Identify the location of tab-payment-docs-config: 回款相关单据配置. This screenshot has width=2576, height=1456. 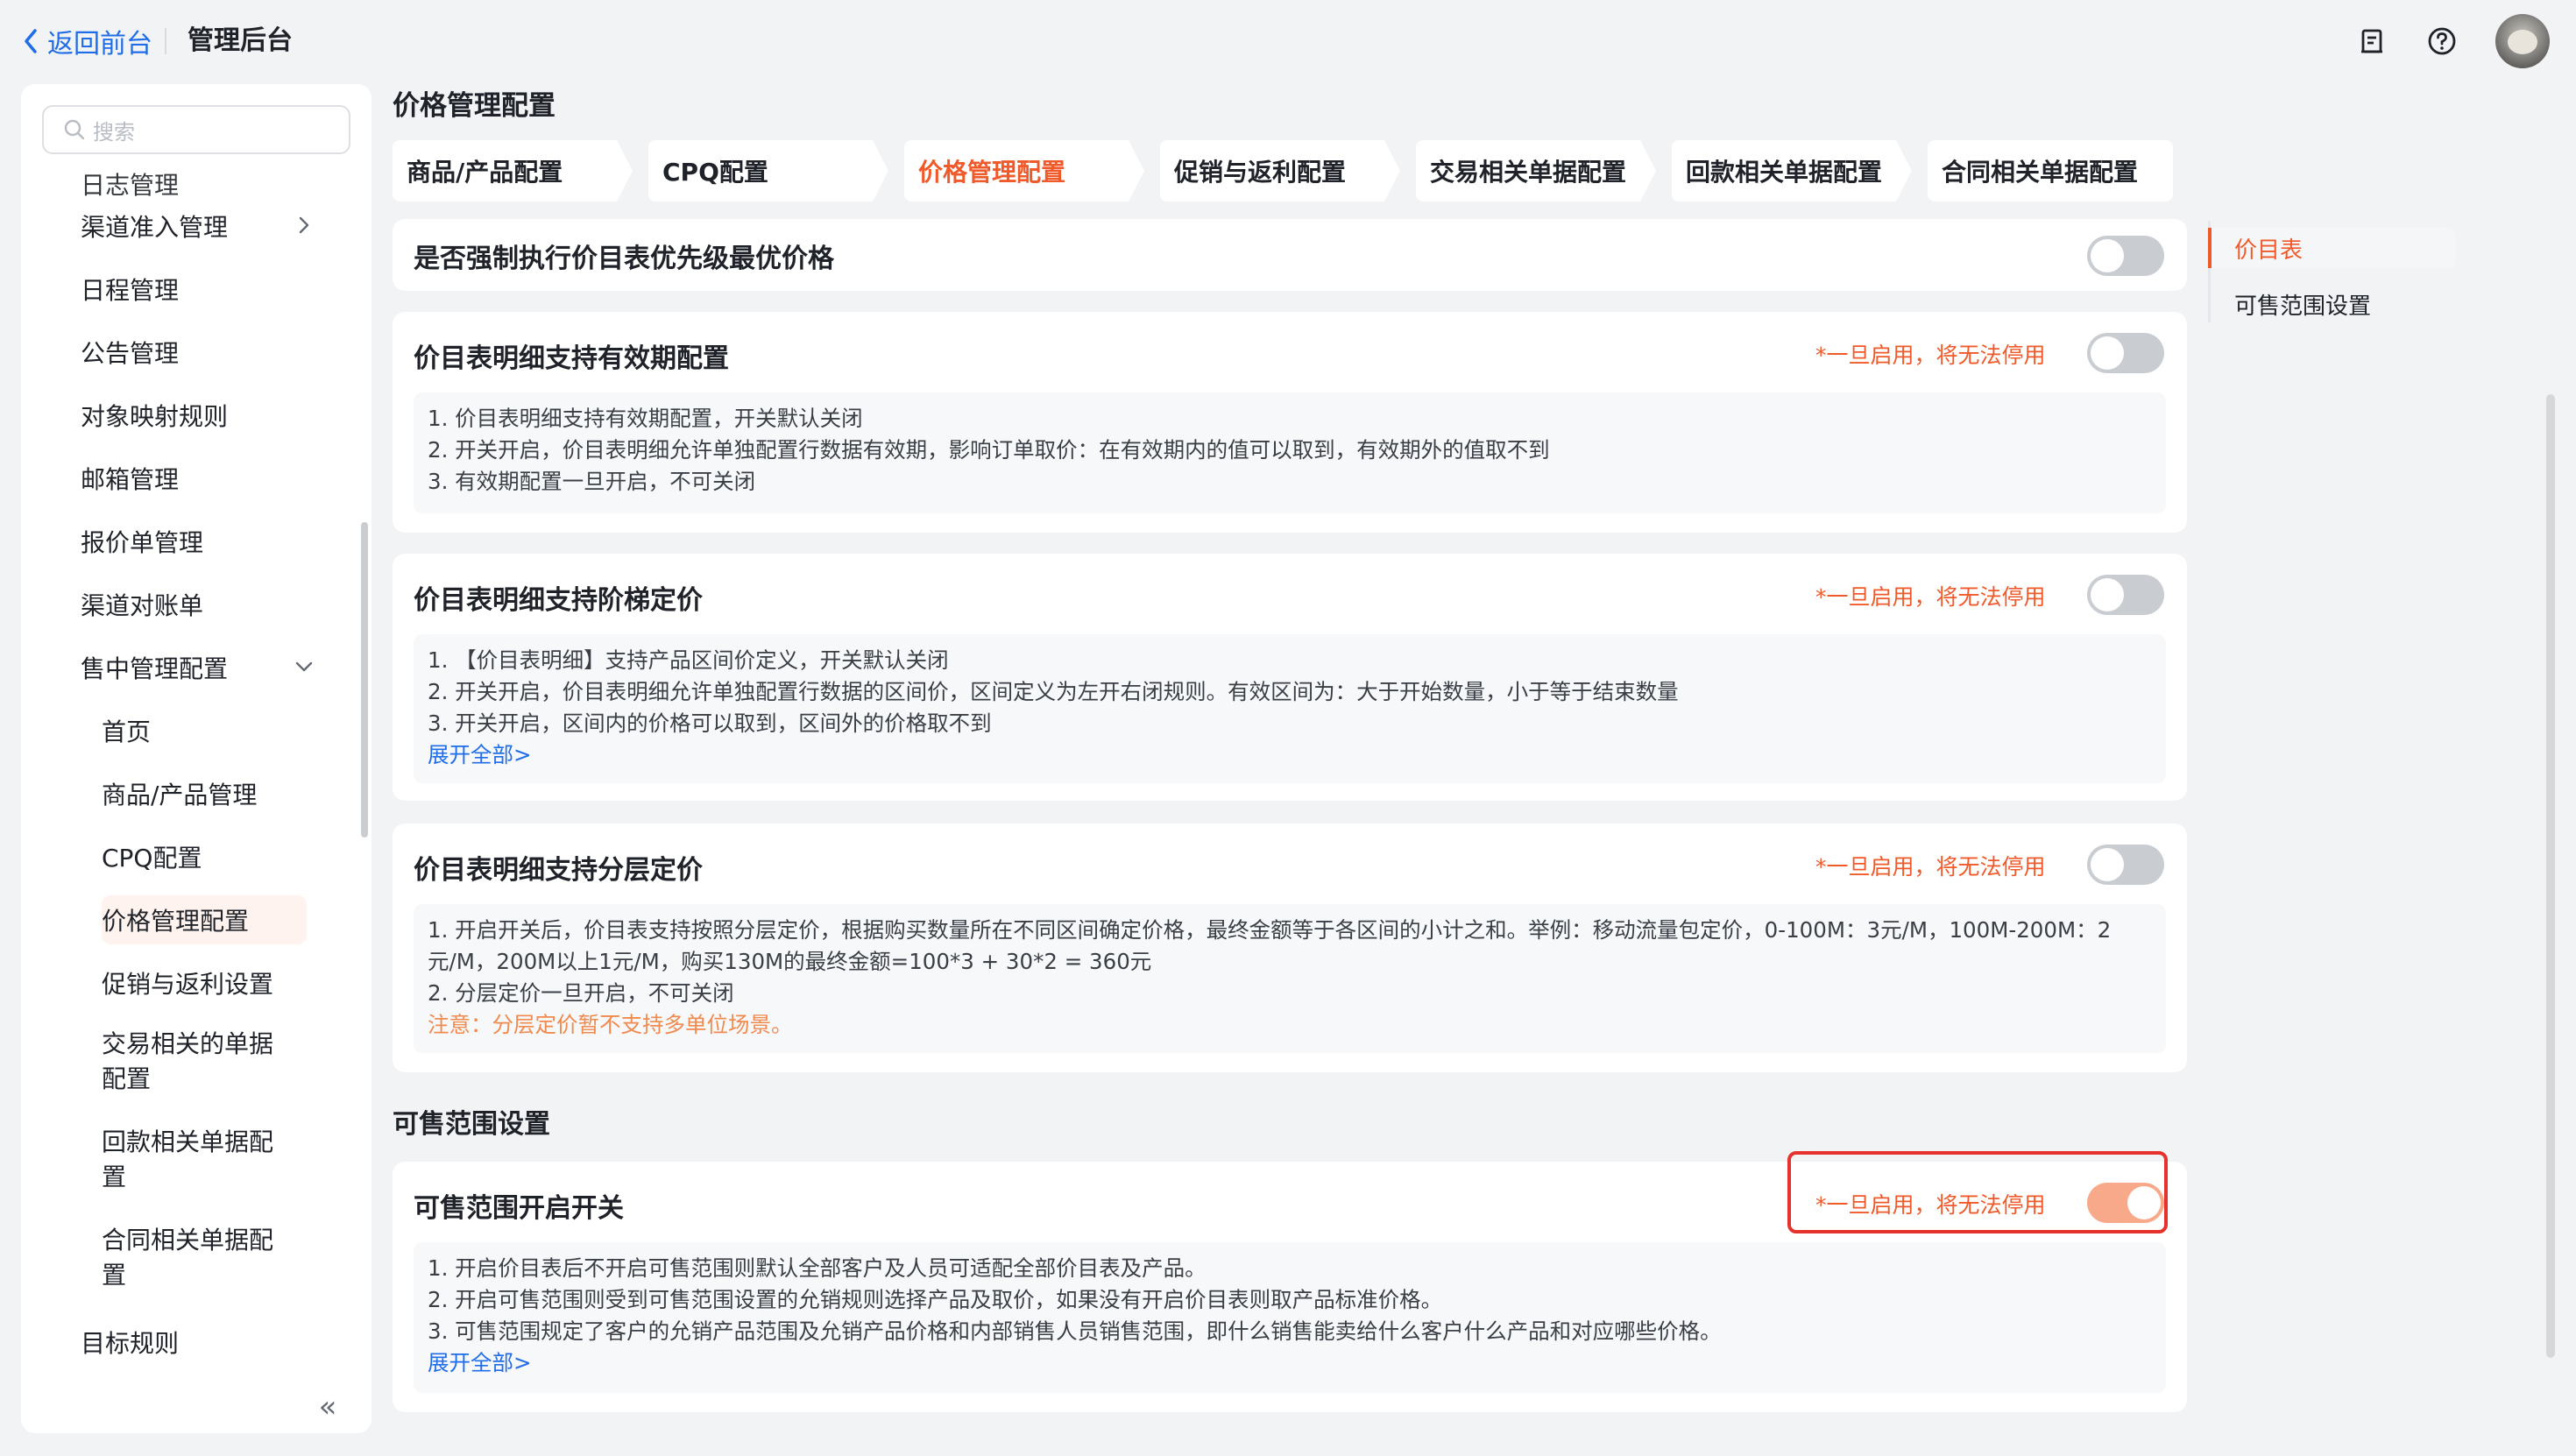
(1792, 170).